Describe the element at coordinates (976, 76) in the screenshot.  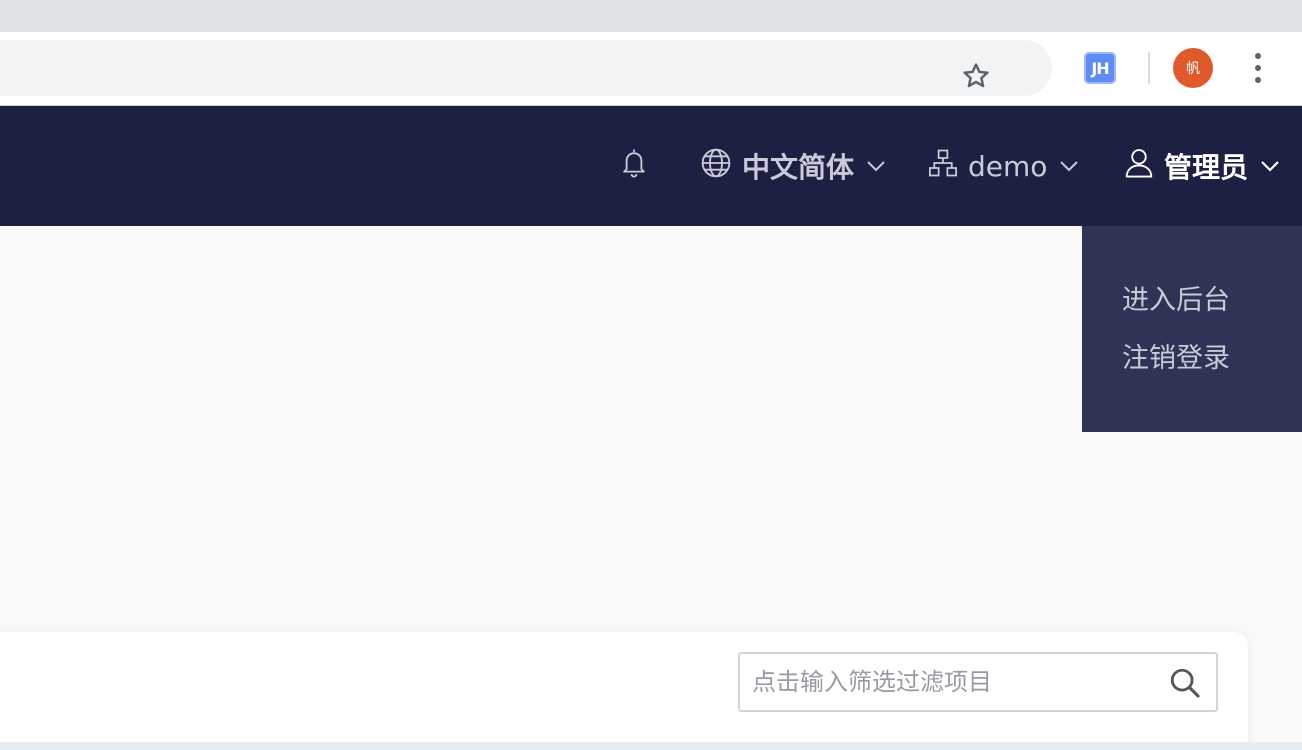
I see `star-icon` at that location.